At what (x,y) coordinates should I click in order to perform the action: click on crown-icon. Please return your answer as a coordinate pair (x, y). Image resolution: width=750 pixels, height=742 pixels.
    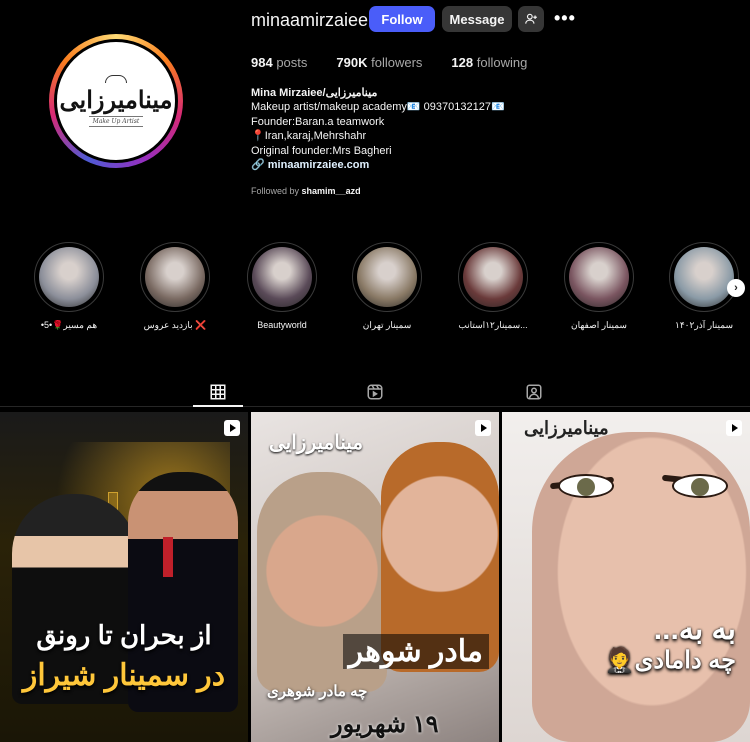
    Looking at the image, I should click on (116, 79).